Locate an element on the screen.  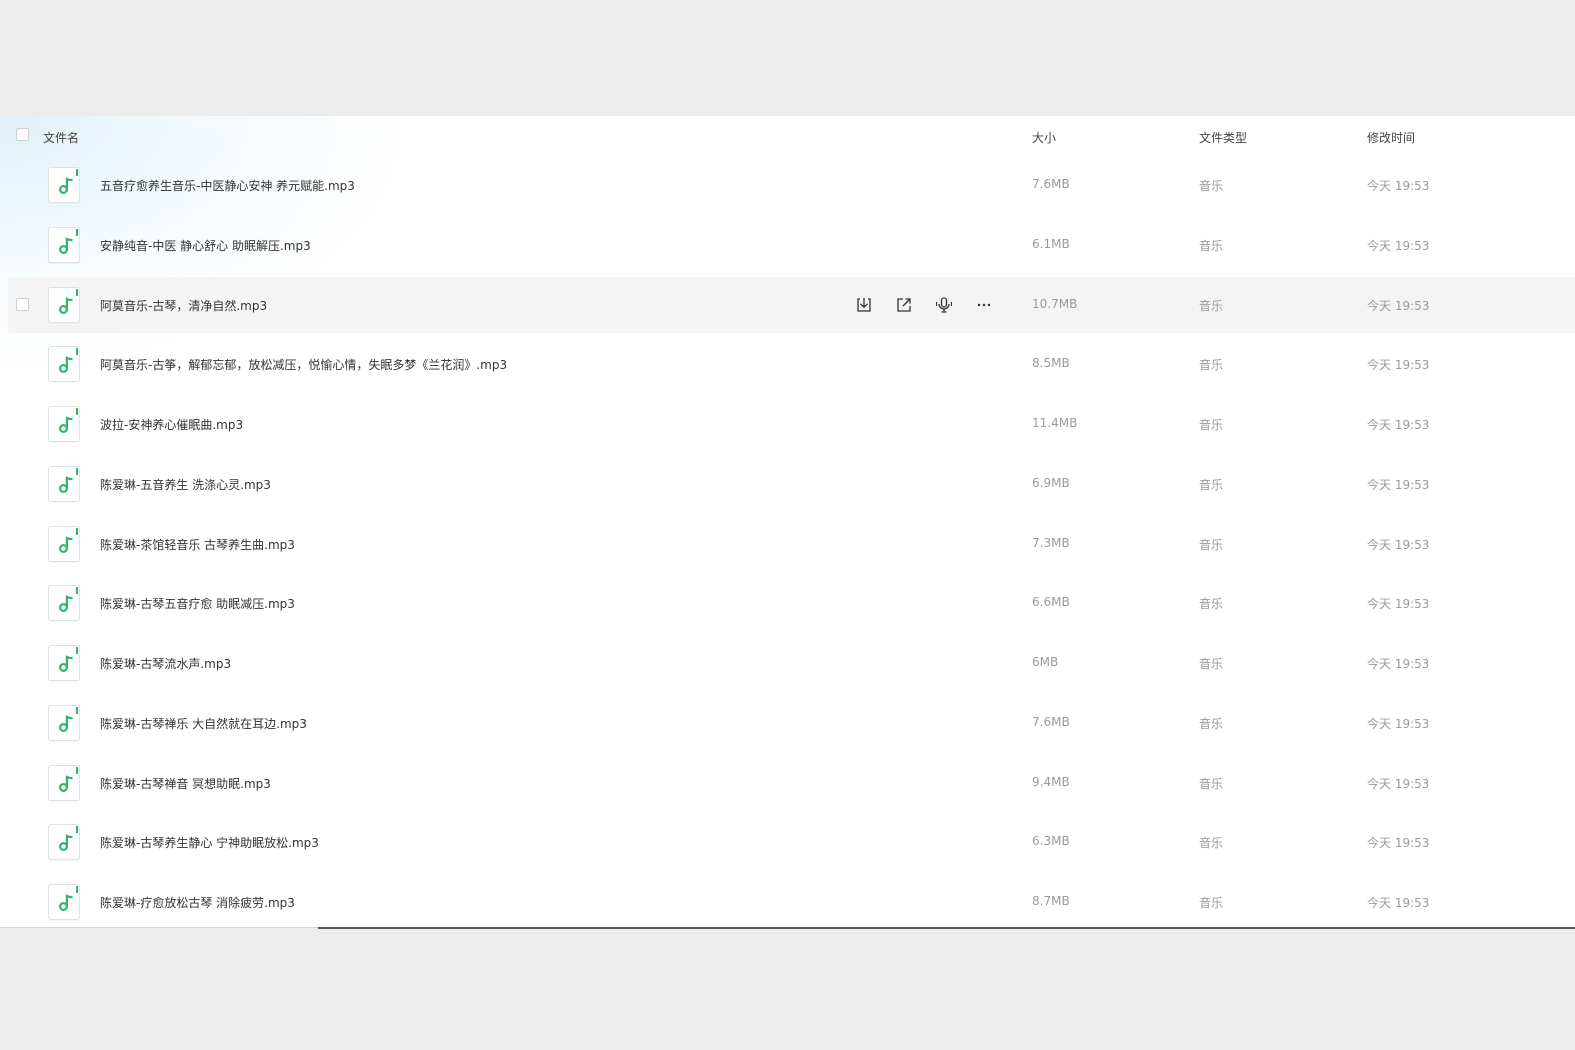
horizontal-scrollbar is located at coordinates (946, 928).